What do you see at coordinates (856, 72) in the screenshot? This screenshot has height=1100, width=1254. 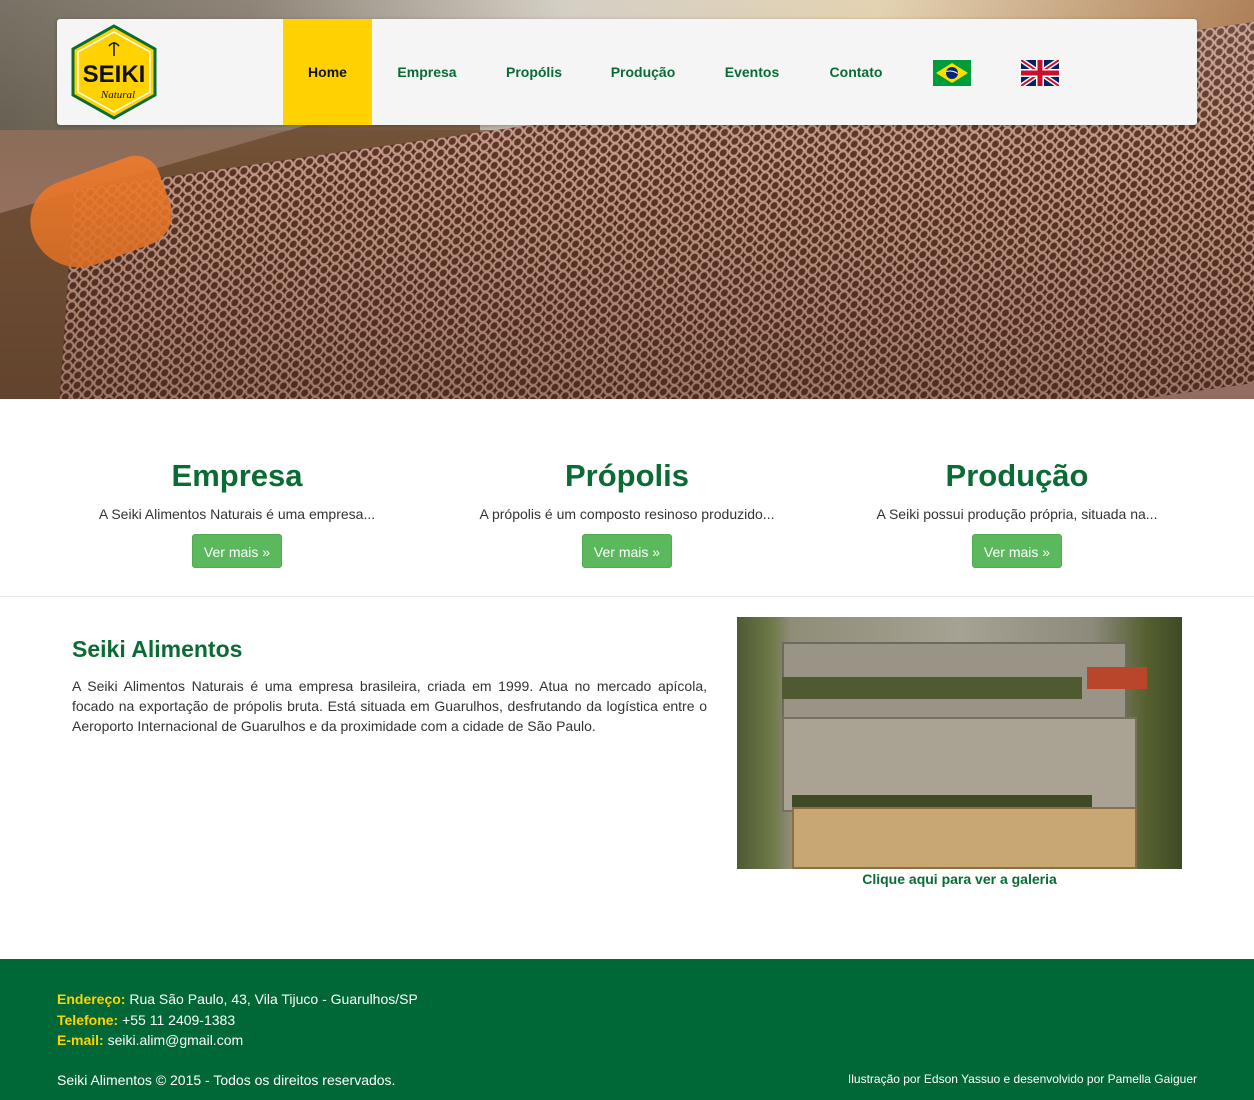 I see `nav-contato: Contato` at bounding box center [856, 72].